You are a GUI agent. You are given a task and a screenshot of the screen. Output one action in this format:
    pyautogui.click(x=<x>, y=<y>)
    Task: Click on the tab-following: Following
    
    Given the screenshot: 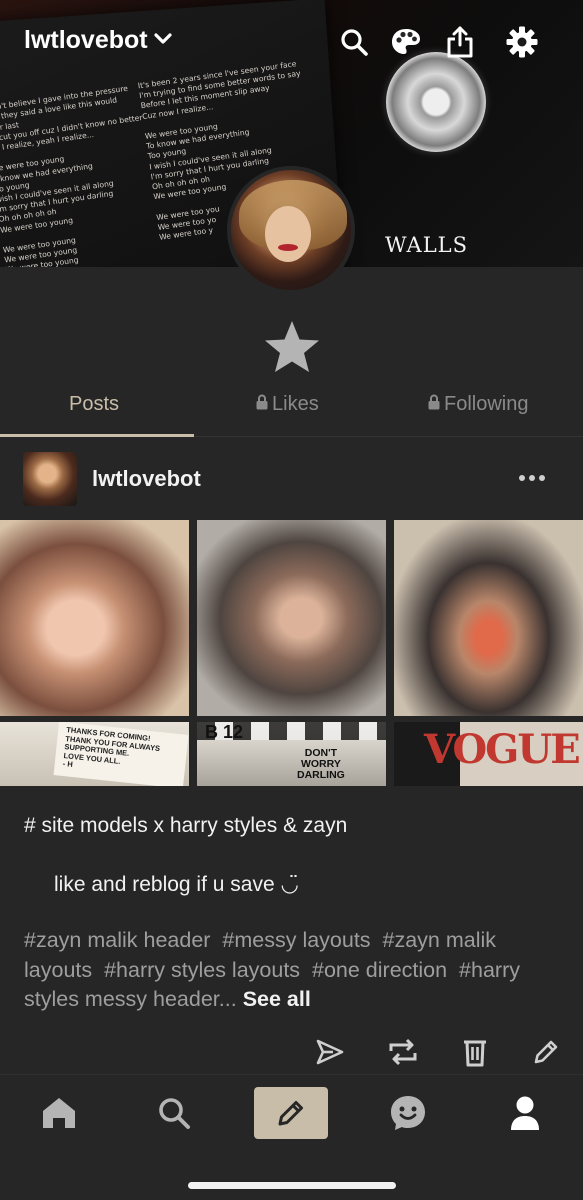 What is the action you would take?
    pyautogui.click(x=478, y=404)
    